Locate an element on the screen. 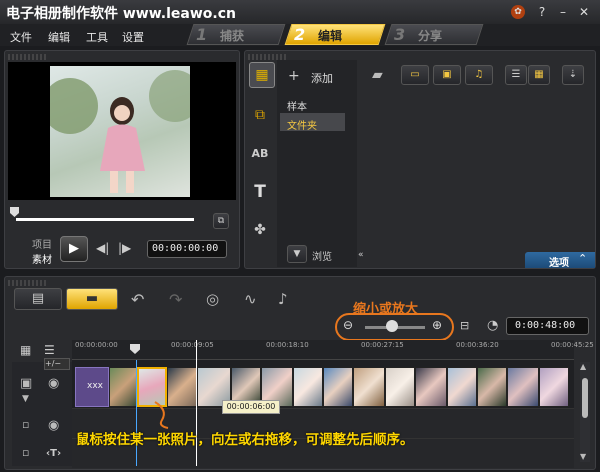 This screenshot has width=600, height=472. logo-icon: ✿ is located at coordinates (518, 12).